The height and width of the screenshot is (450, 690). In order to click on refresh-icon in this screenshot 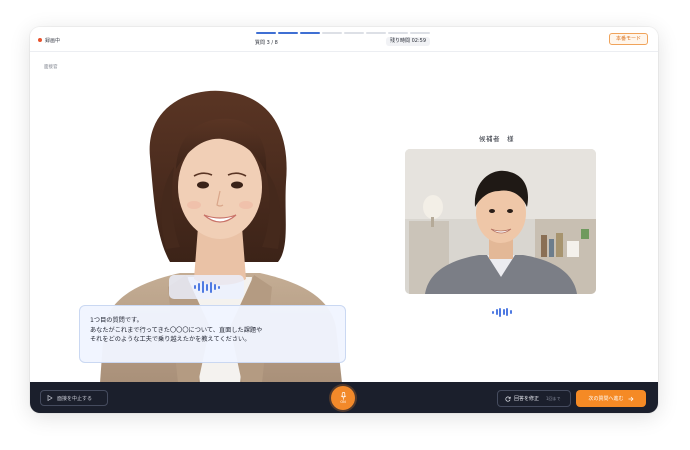, I will do `click(508, 399)`.